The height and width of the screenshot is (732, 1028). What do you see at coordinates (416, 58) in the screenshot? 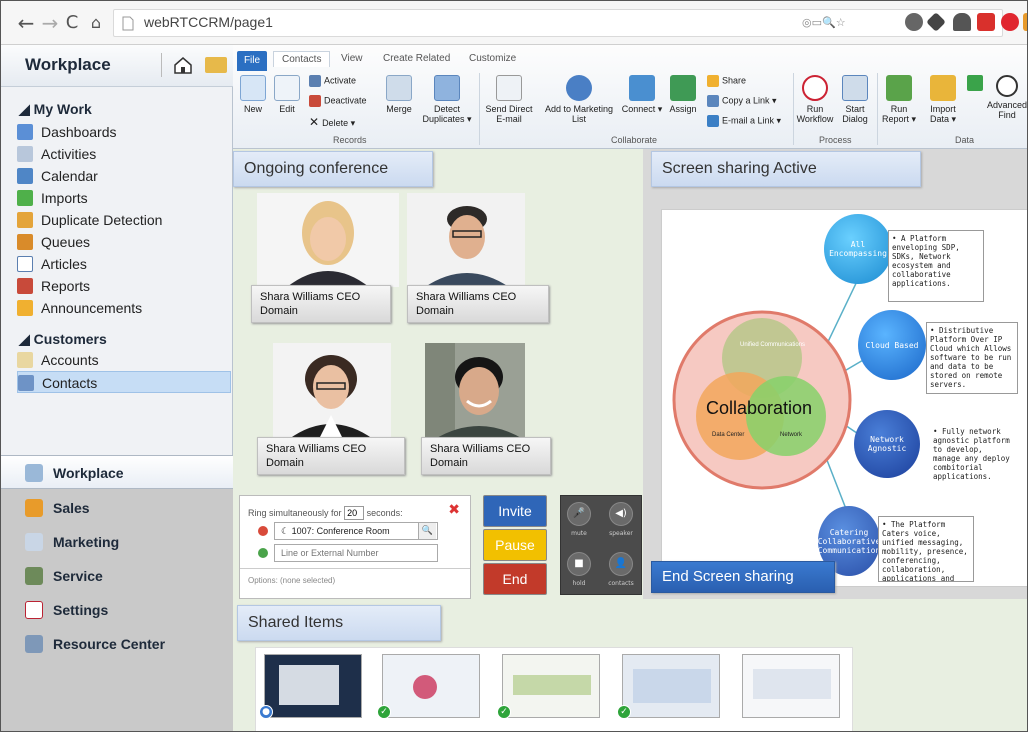
I see `tab-create-related: Create Related` at bounding box center [416, 58].